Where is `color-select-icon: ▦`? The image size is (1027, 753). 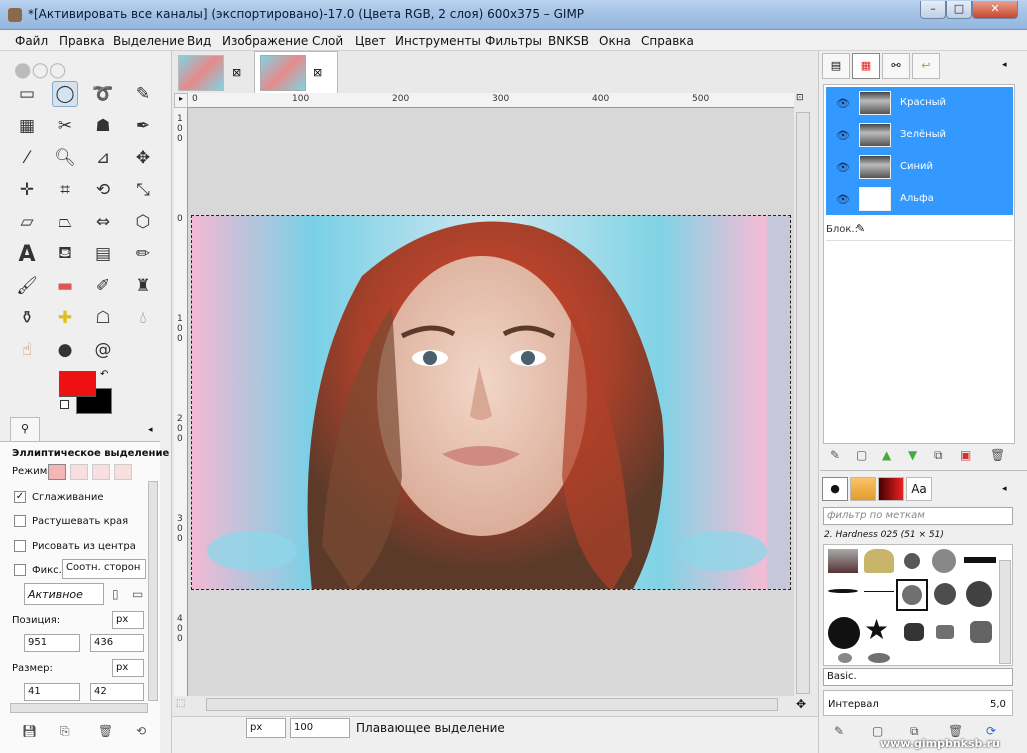
color-select-icon: ▦ is located at coordinates (27, 126).